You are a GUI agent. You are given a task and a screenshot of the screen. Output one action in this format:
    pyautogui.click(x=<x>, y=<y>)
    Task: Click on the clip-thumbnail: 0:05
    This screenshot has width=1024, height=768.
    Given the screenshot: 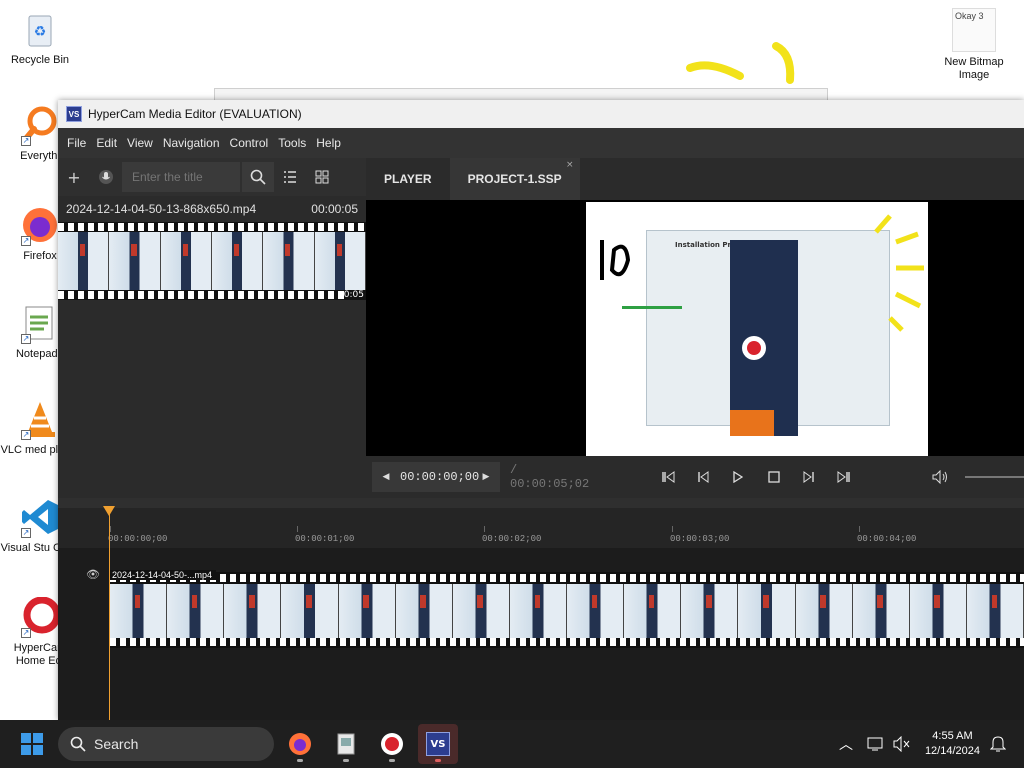 What is the action you would take?
    pyautogui.click(x=212, y=261)
    